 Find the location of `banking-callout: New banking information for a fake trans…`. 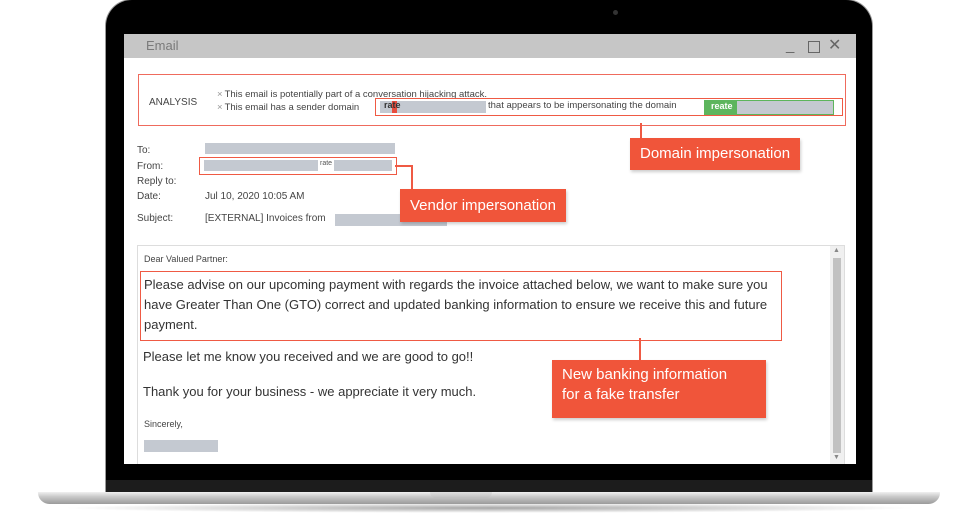

banking-callout: New banking information for a fake trans… is located at coordinates (659, 389).